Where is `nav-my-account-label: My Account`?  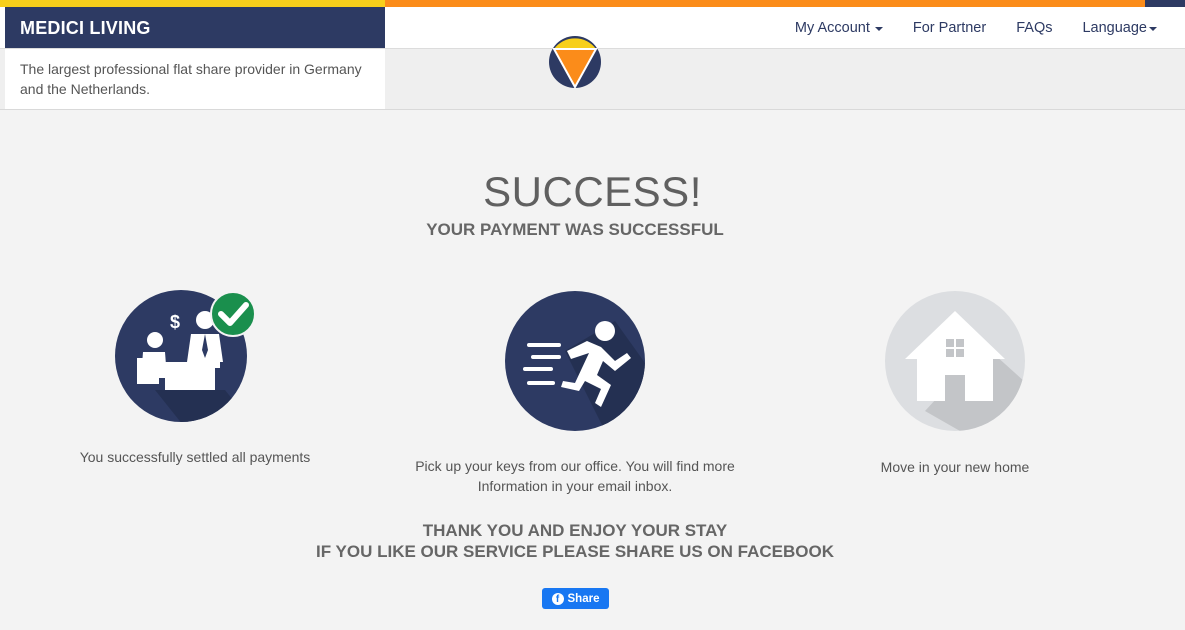 nav-my-account-label: My Account is located at coordinates (832, 27).